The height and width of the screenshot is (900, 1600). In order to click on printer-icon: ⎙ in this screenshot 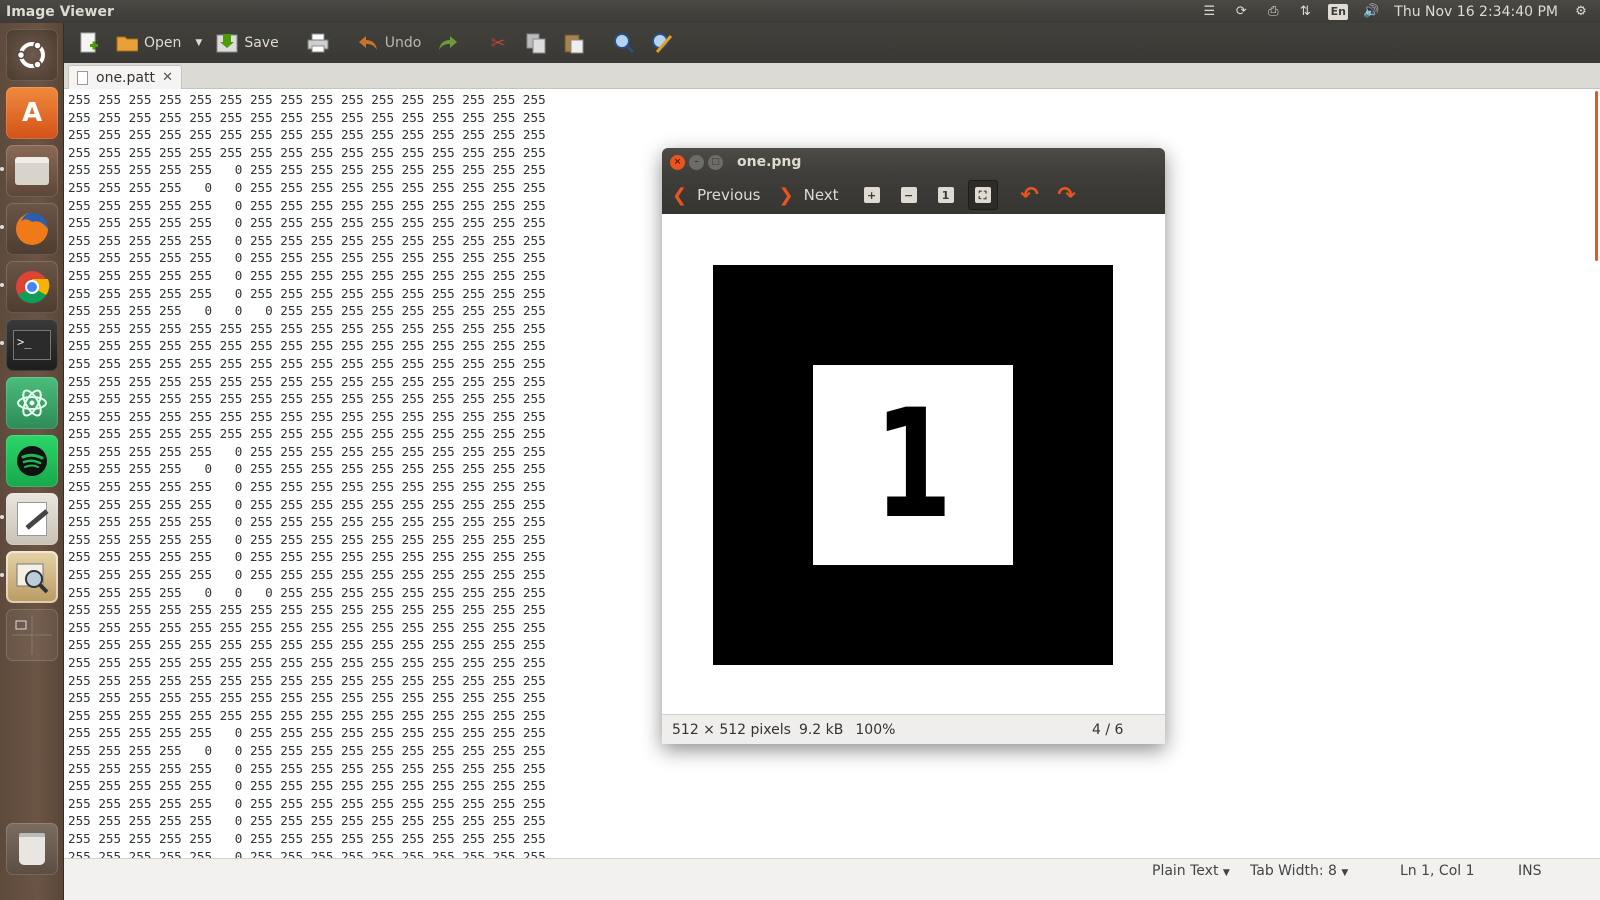, I will do `click(1273, 12)`.